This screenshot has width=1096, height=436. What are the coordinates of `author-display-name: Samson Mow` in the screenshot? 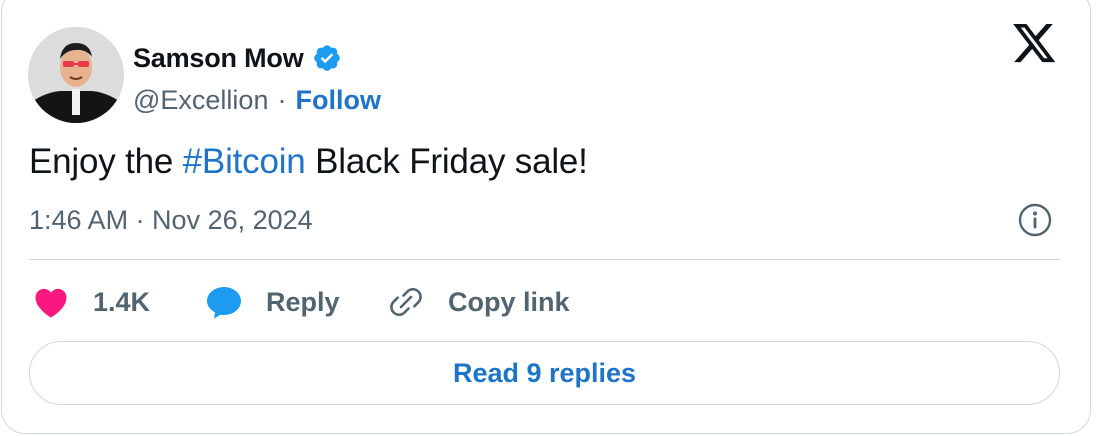 It's located at (218, 58).